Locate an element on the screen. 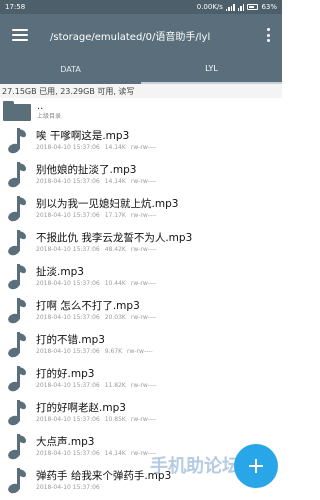 The image size is (320, 500). file-name: 扯淡.mp3 is located at coordinates (60, 272).